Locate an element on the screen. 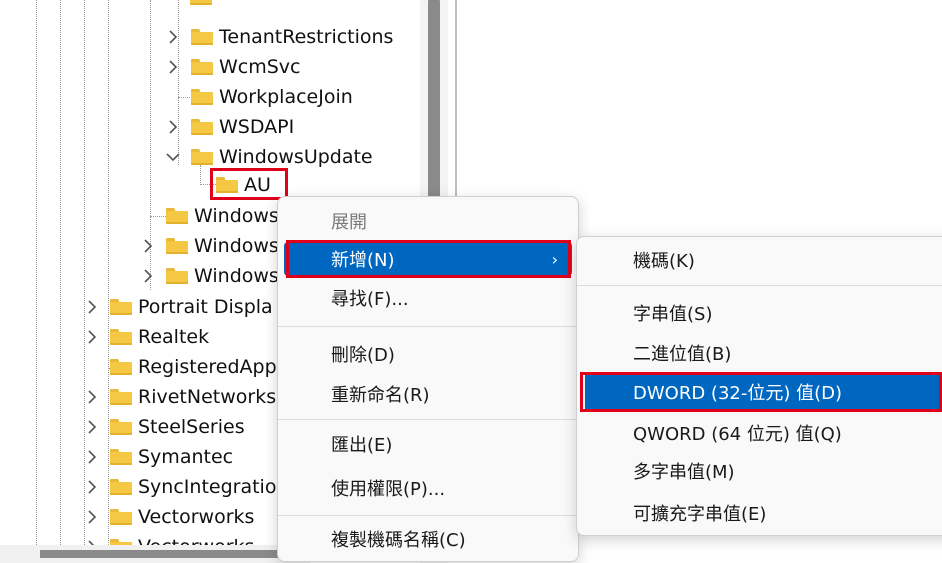 This screenshot has height=563, width=942. tree-item: Portrait Displa is located at coordinates (178, 307).